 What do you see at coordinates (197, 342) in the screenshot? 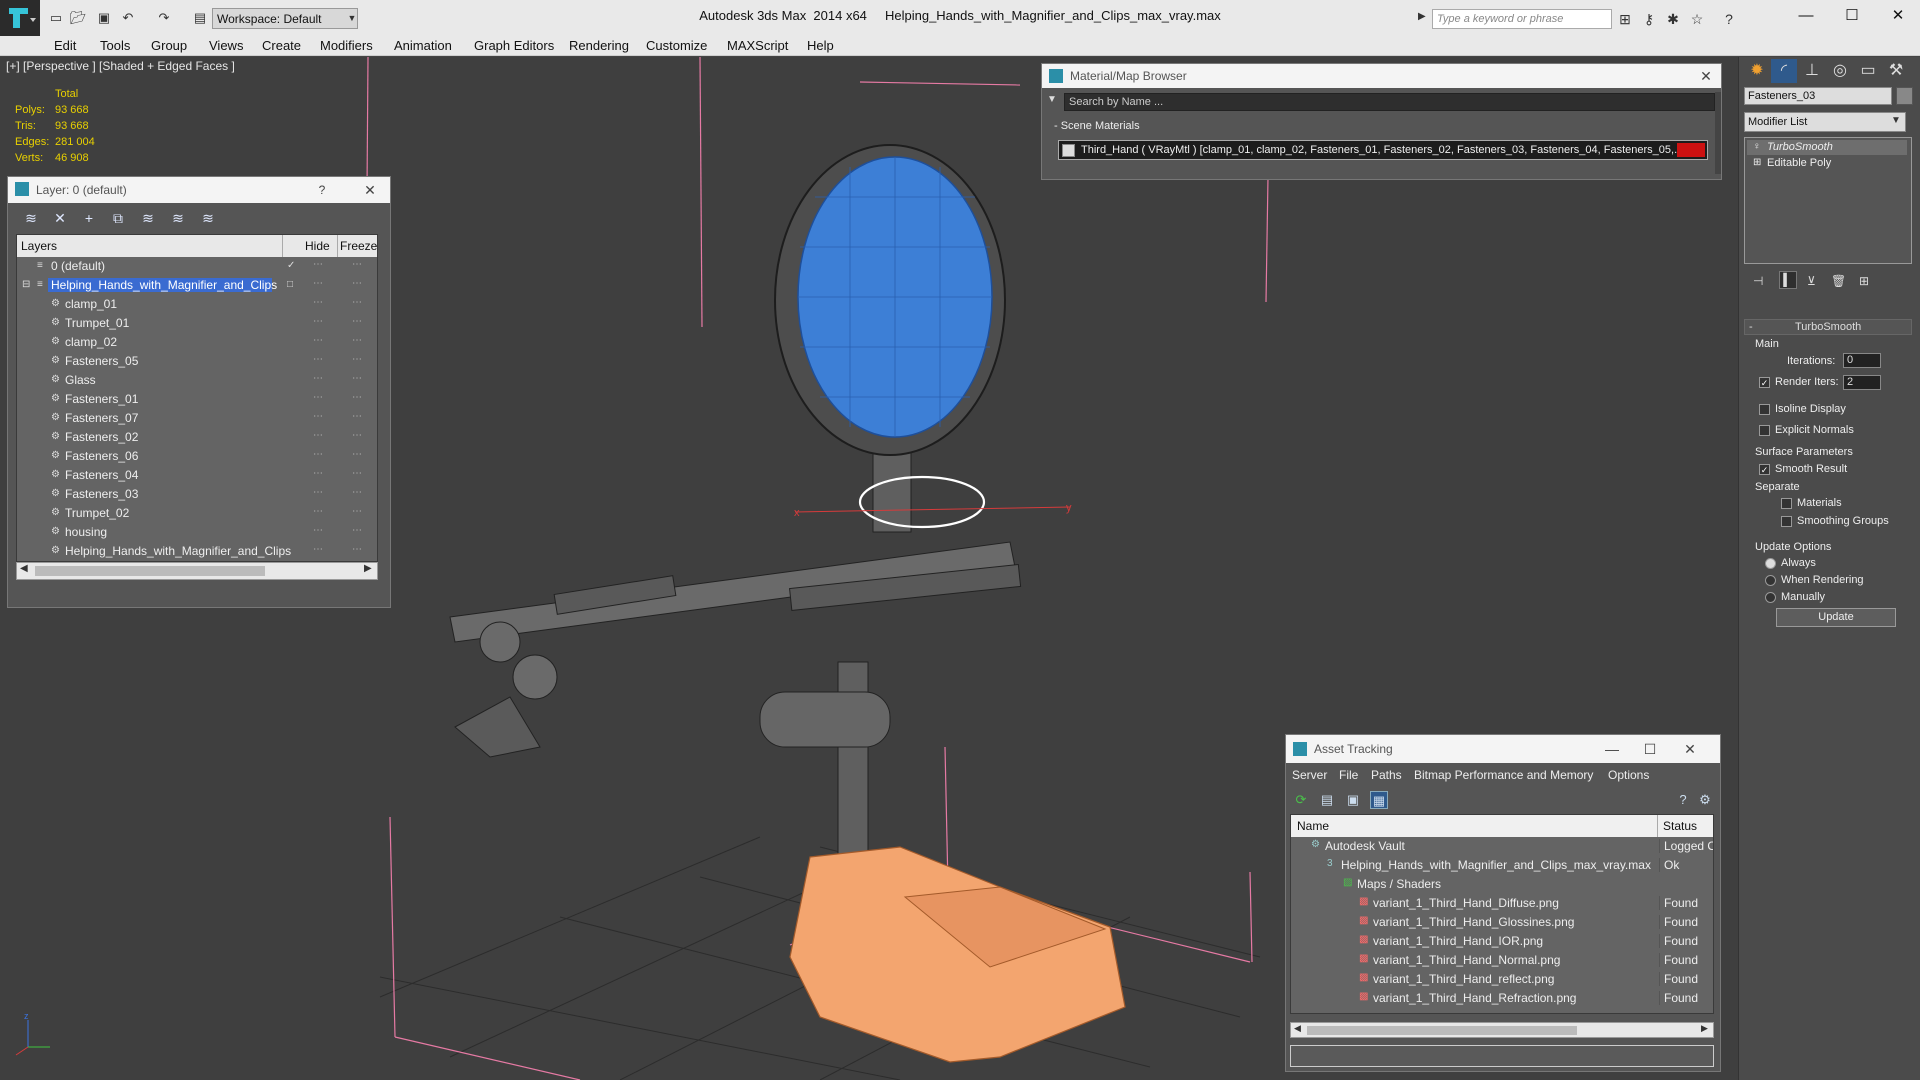
I see `layer-row: ⚙ clamp_02 ⋯ ⋯` at bounding box center [197, 342].